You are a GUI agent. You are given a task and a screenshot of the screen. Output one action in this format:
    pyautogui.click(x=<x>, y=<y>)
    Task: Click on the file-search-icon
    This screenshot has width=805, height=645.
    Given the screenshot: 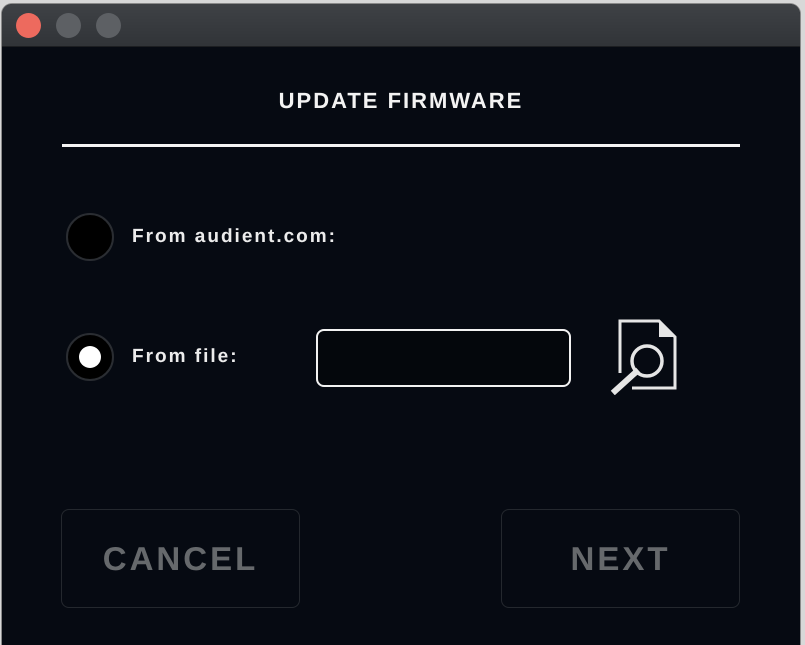 What is the action you would take?
    pyautogui.click(x=643, y=357)
    